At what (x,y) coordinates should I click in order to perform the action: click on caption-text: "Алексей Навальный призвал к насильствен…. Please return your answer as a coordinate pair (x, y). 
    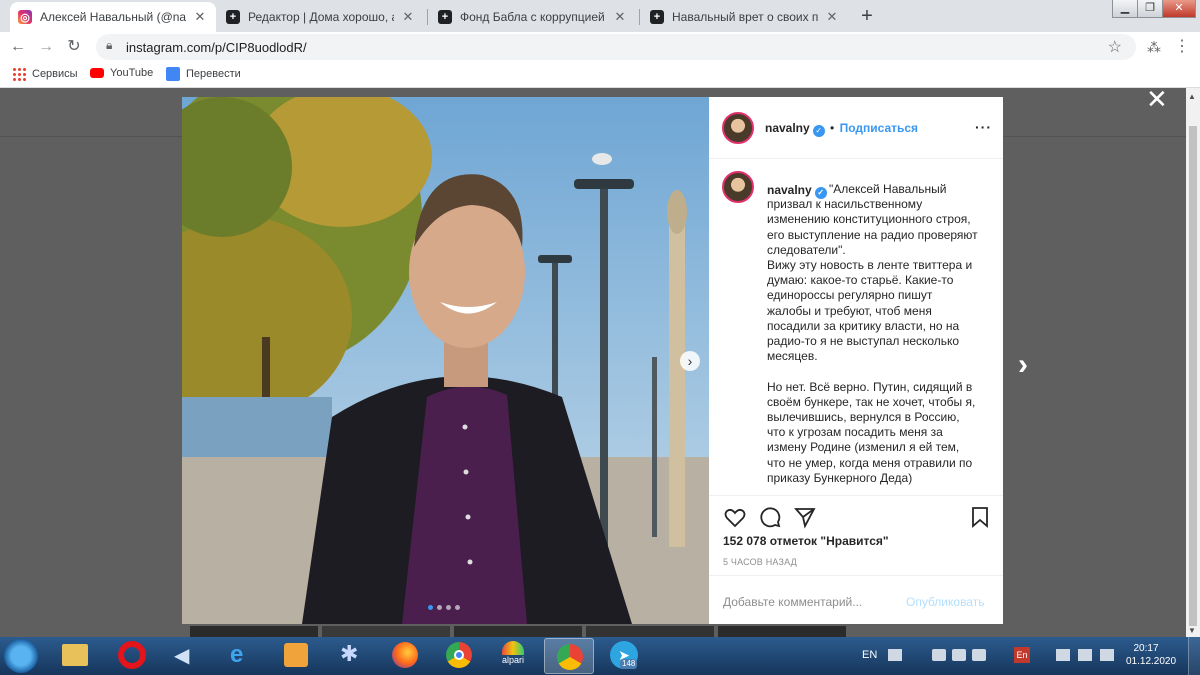
    Looking at the image, I should click on (873, 333).